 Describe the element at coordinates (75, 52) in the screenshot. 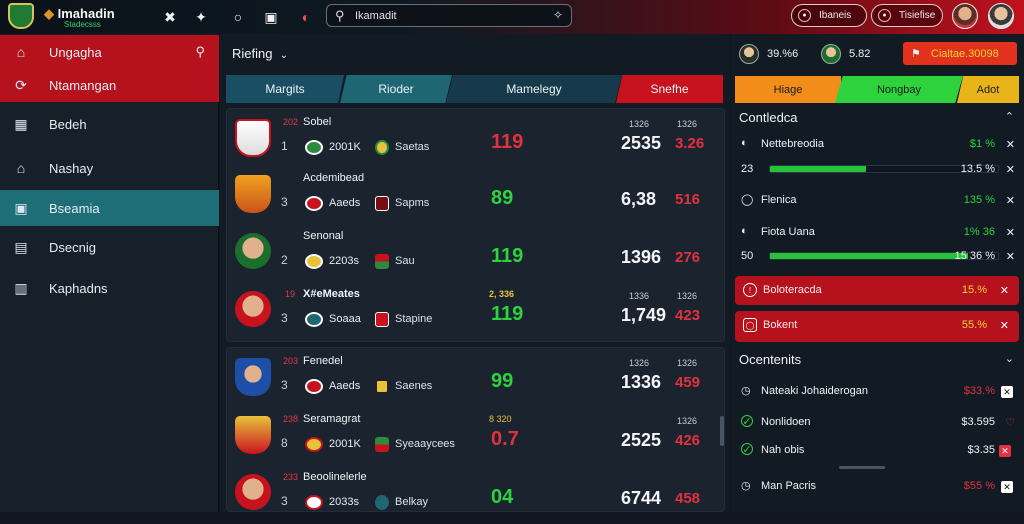

I see `sidebar-item-label: Ungagha` at that location.